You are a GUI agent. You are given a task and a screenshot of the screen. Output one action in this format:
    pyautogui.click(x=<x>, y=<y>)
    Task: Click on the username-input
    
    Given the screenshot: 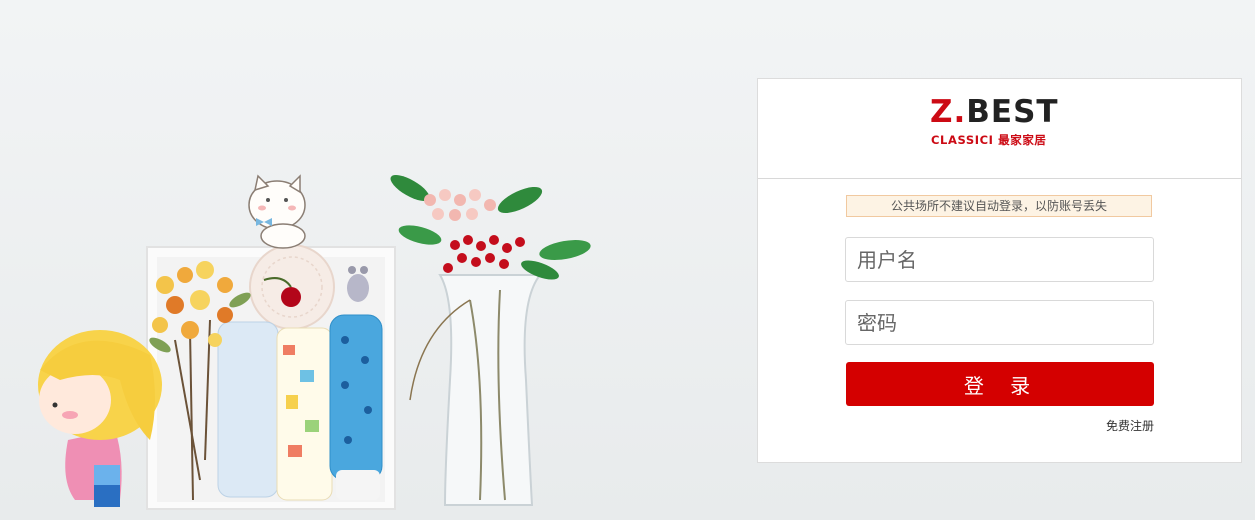 What is the action you would take?
    pyautogui.click(x=999, y=259)
    